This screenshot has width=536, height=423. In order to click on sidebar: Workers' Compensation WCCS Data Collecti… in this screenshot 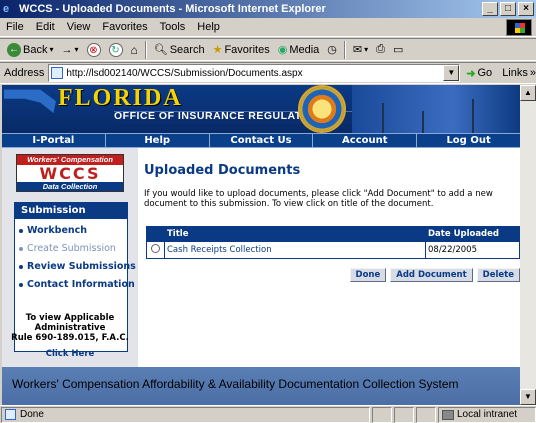, I will do `click(70, 257)`.